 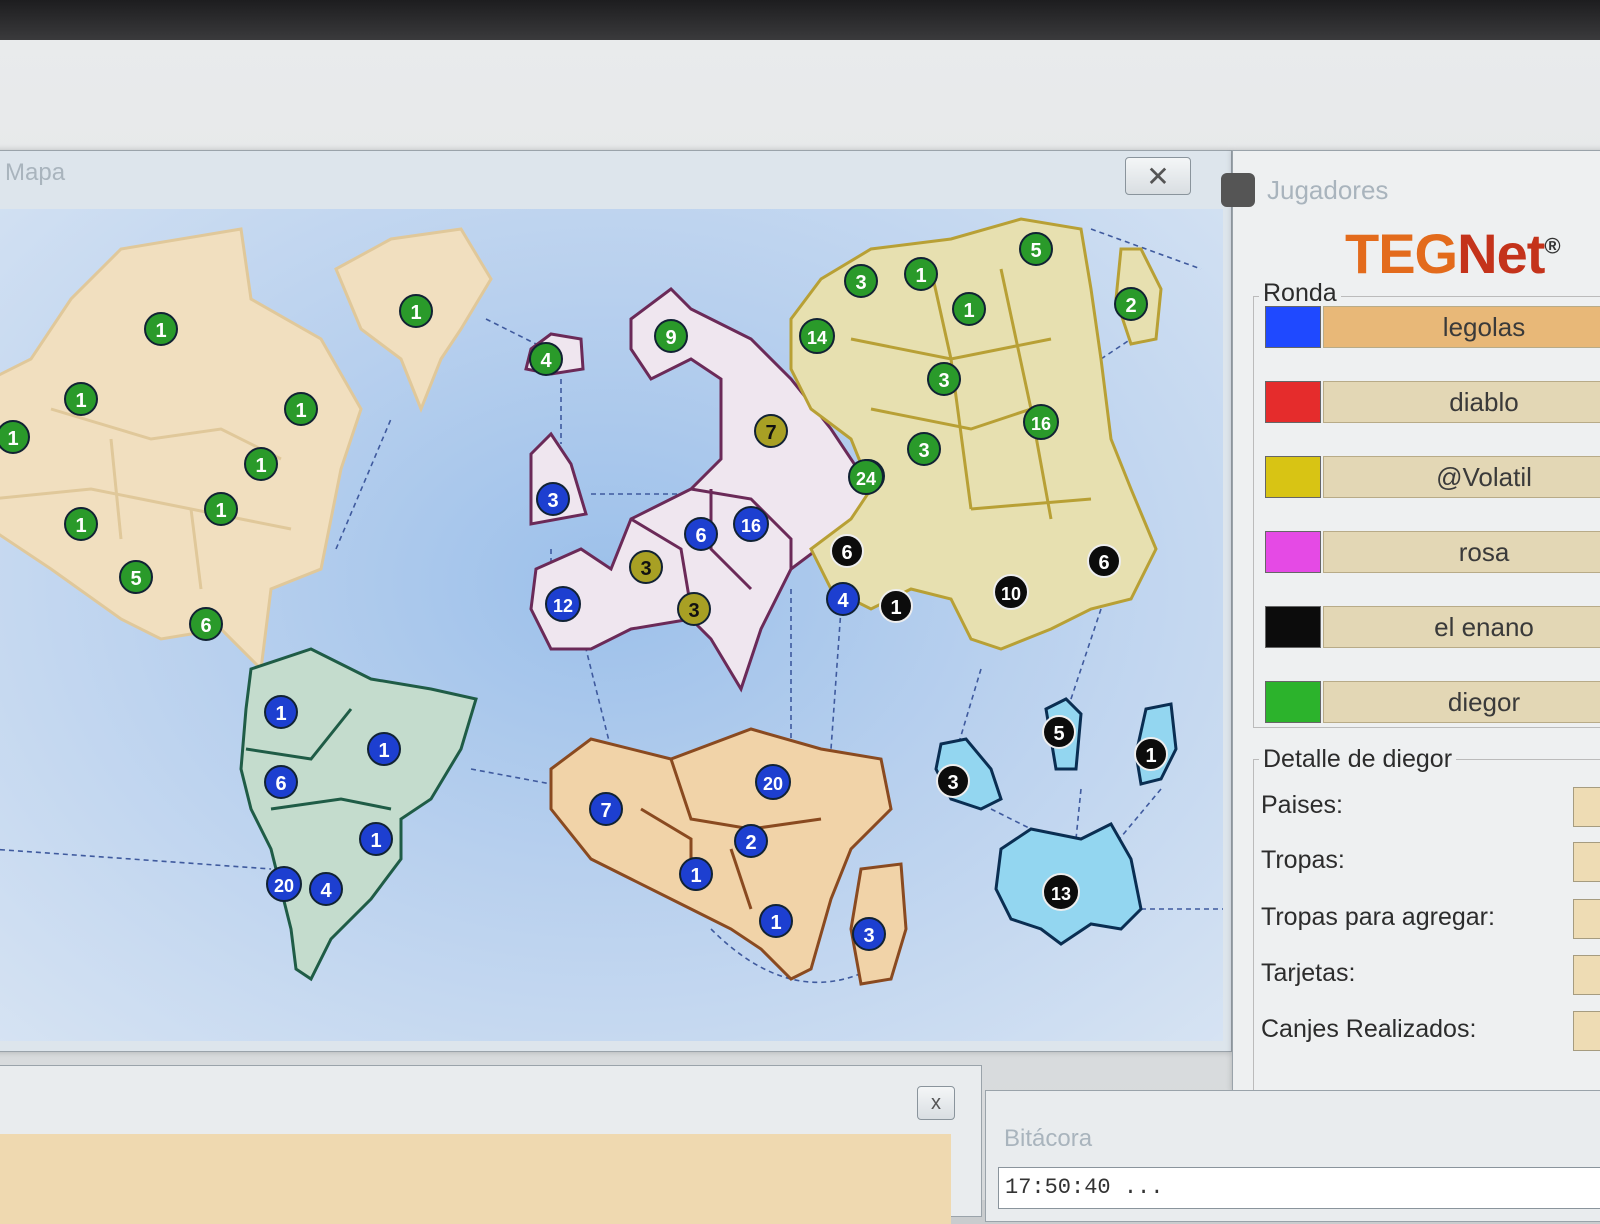 I want to click on svg-text: 16, so click(x=1041, y=424).